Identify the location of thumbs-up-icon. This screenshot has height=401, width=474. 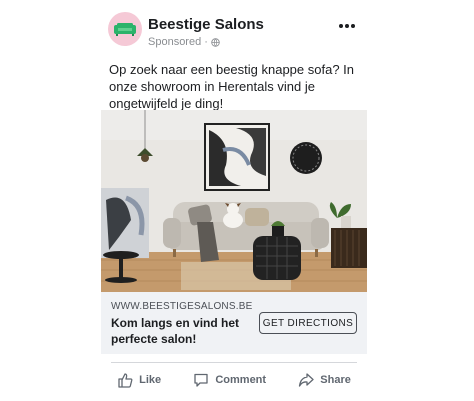
(125, 380).